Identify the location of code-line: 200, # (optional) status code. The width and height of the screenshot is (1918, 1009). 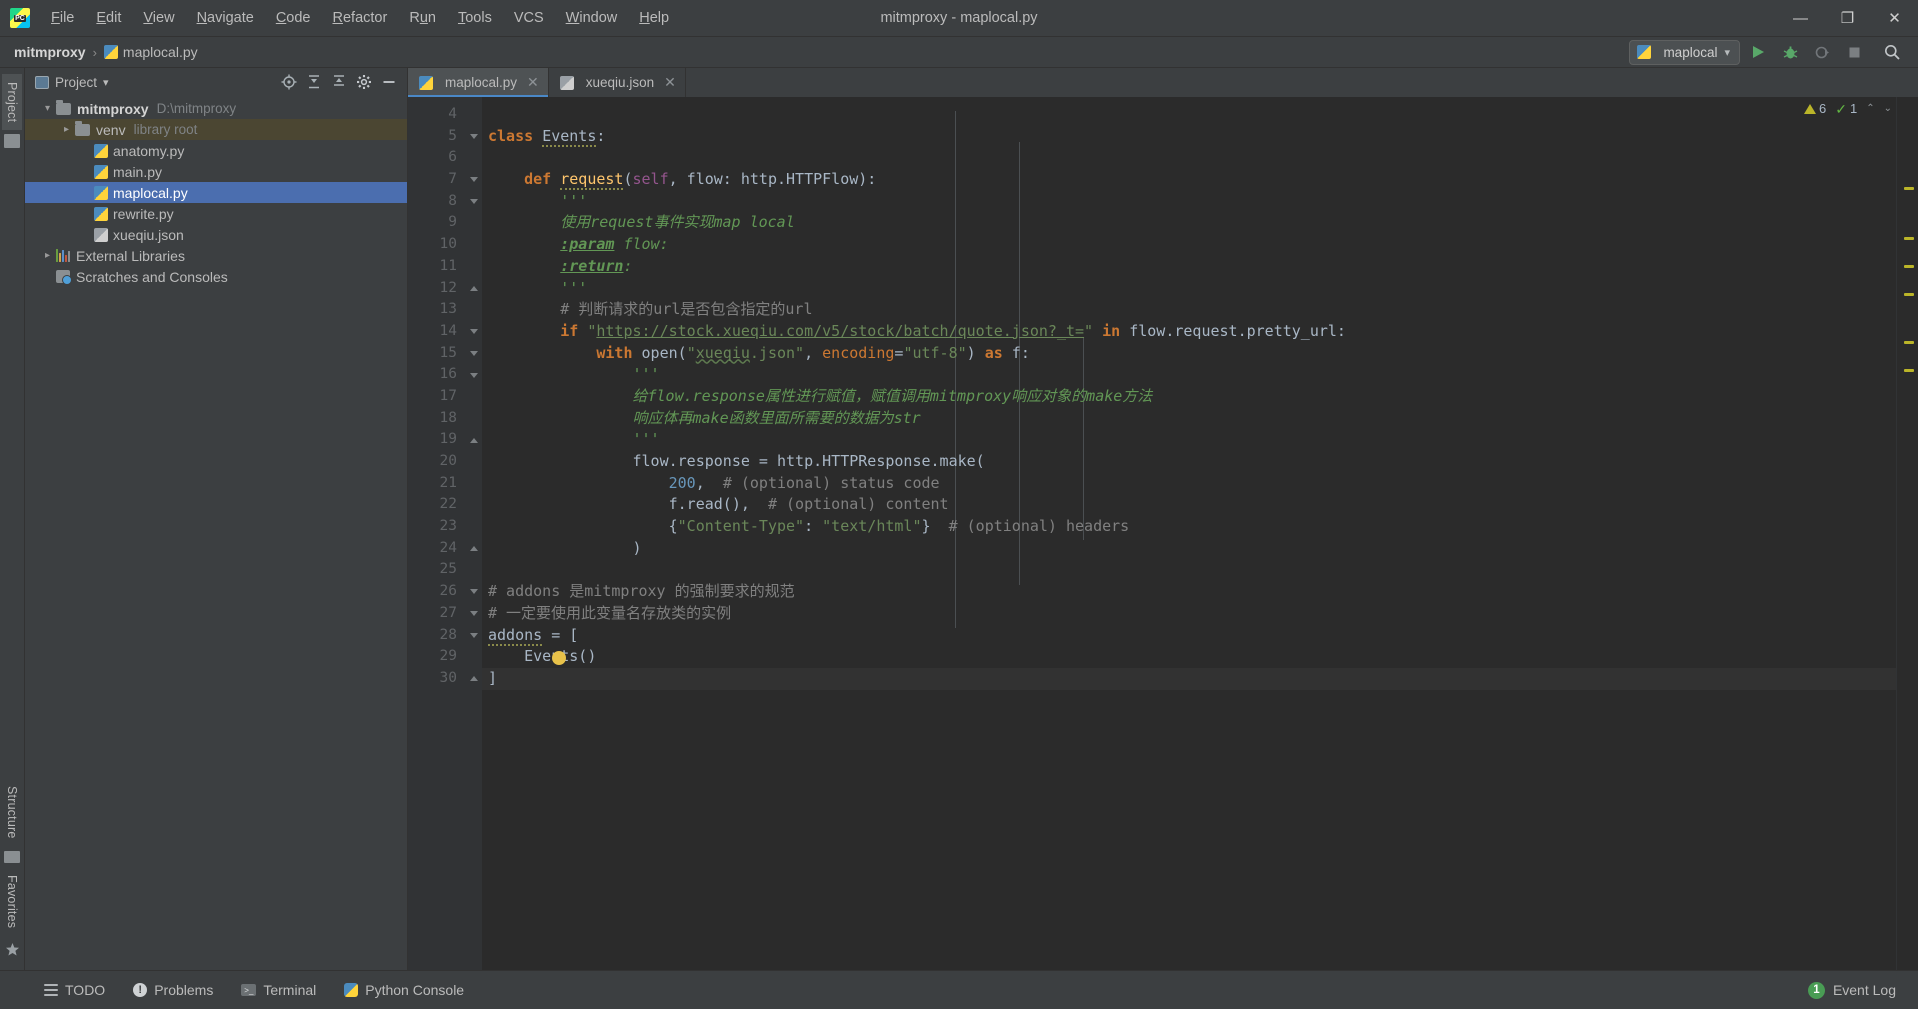
(1189, 484).